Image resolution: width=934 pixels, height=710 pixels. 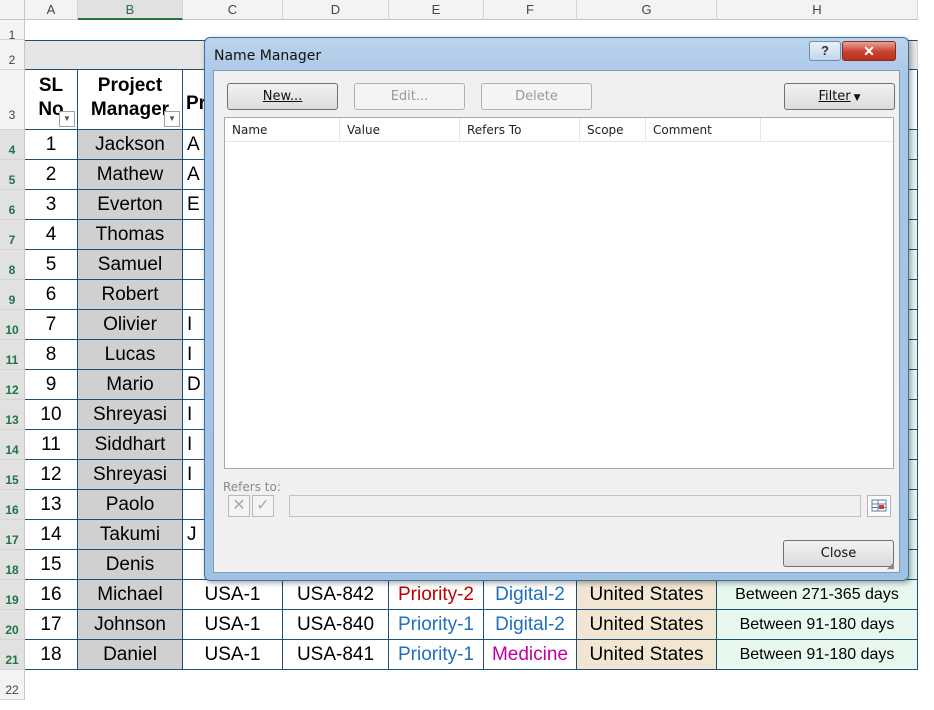 What do you see at coordinates (613, 130) in the screenshot?
I see `column-scope-header: Scope` at bounding box center [613, 130].